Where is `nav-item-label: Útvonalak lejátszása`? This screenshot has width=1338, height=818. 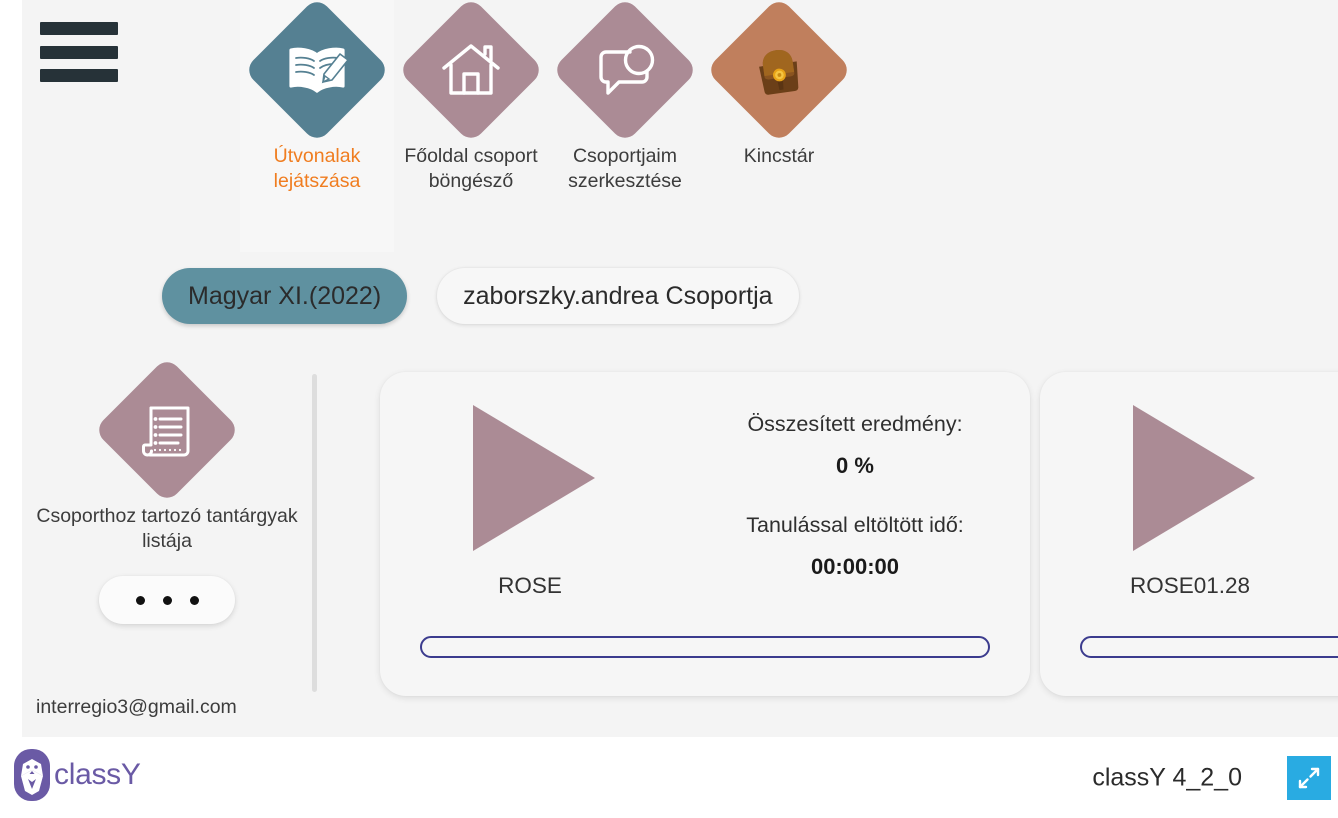 nav-item-label: Útvonalak lejátszása is located at coordinates (317, 168).